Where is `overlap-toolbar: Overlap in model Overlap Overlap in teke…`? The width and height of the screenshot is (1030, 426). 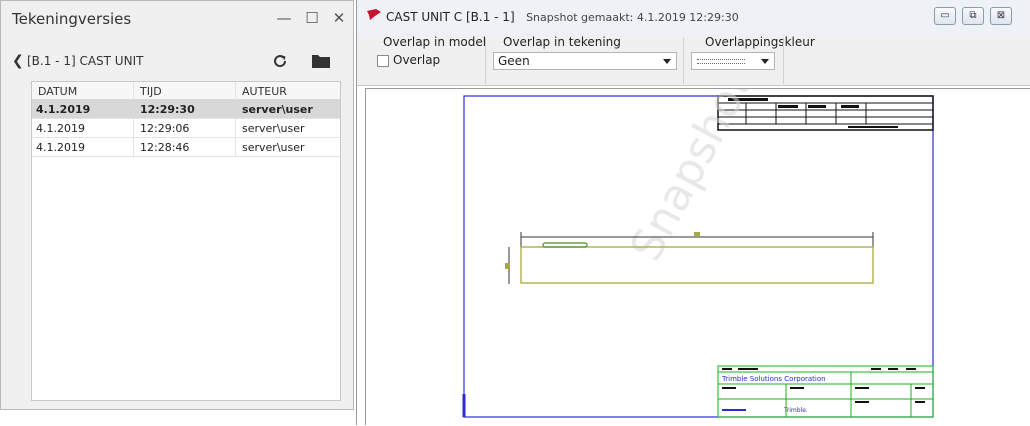 overlap-toolbar: Overlap in model Overlap Overlap in teke… is located at coordinates (693, 60).